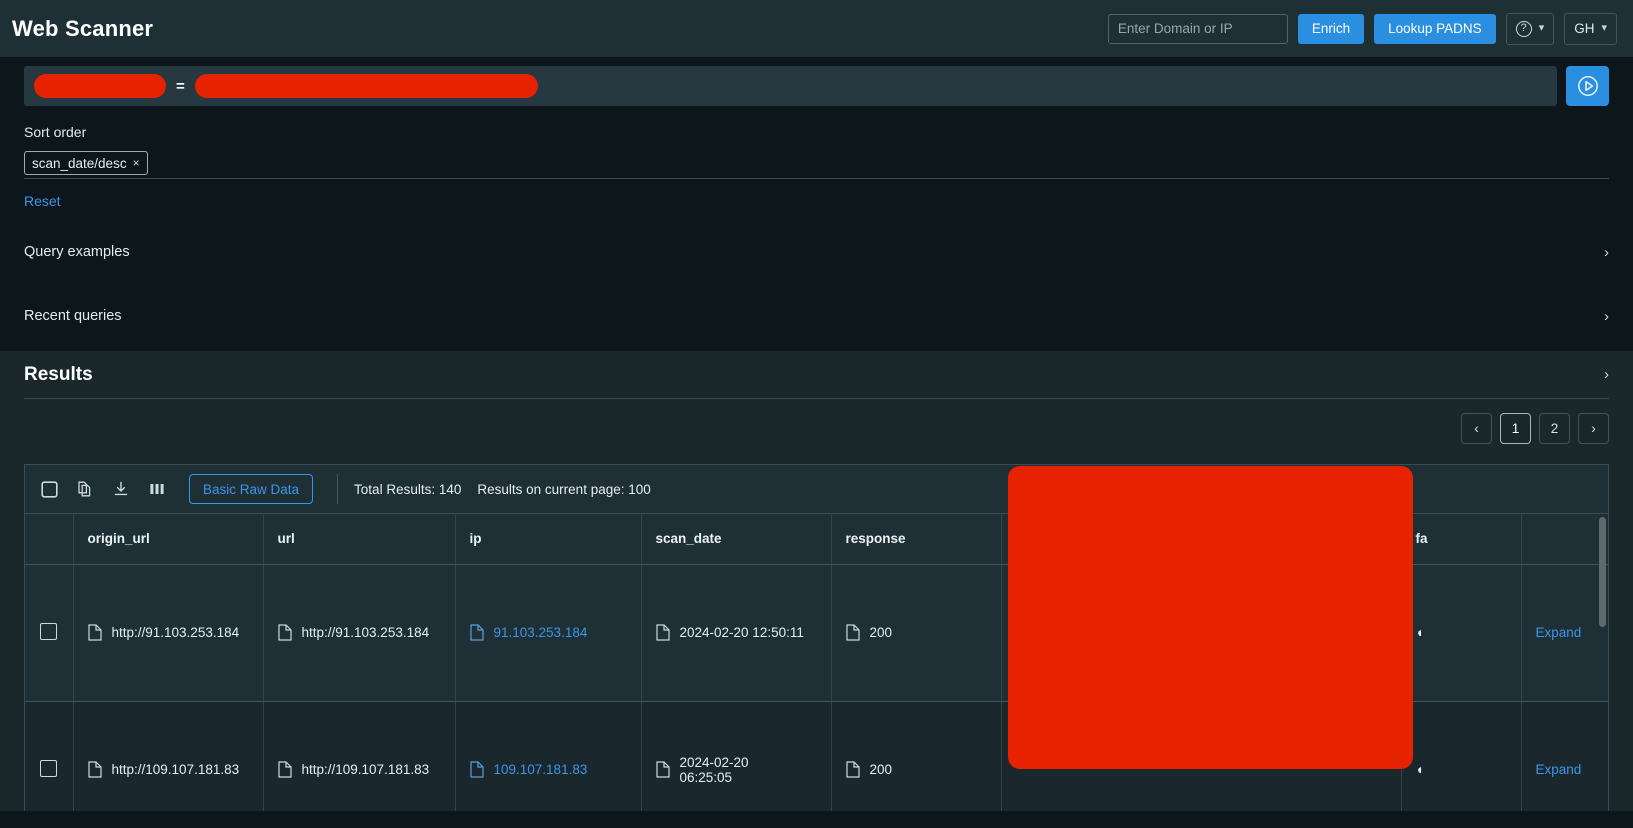 This screenshot has height=828, width=1633. What do you see at coordinates (1602, 572) in the screenshot?
I see `table-vertical-scrollbar` at bounding box center [1602, 572].